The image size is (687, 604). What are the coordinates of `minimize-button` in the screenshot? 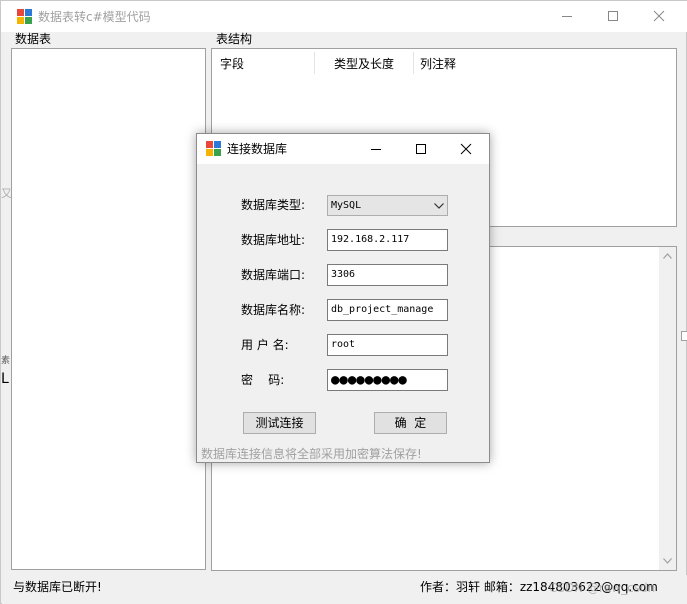 It's located at (567, 16).